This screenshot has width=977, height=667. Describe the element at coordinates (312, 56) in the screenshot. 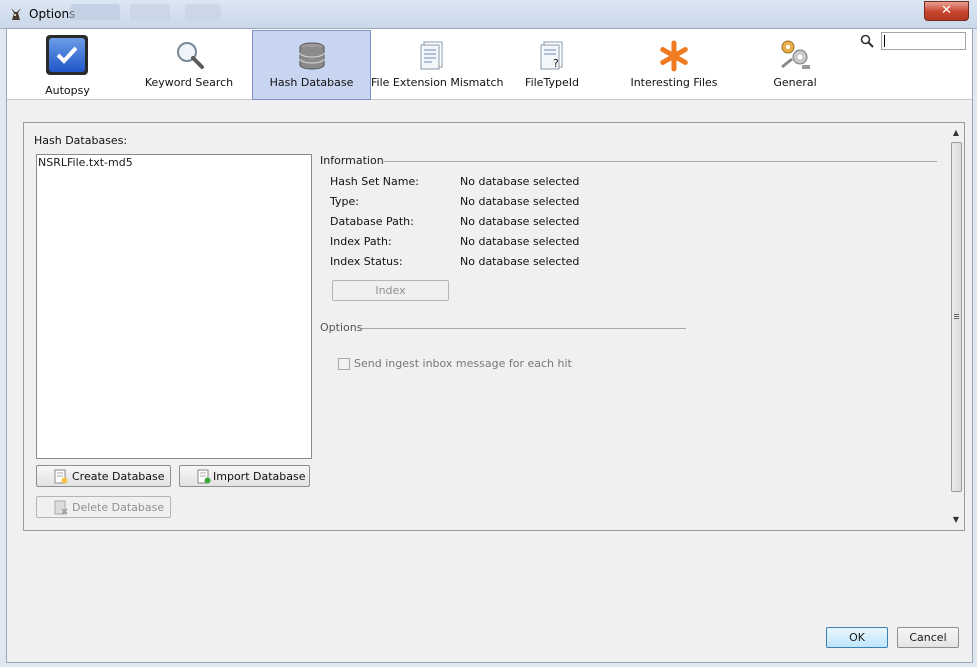

I see `database-icon` at that location.